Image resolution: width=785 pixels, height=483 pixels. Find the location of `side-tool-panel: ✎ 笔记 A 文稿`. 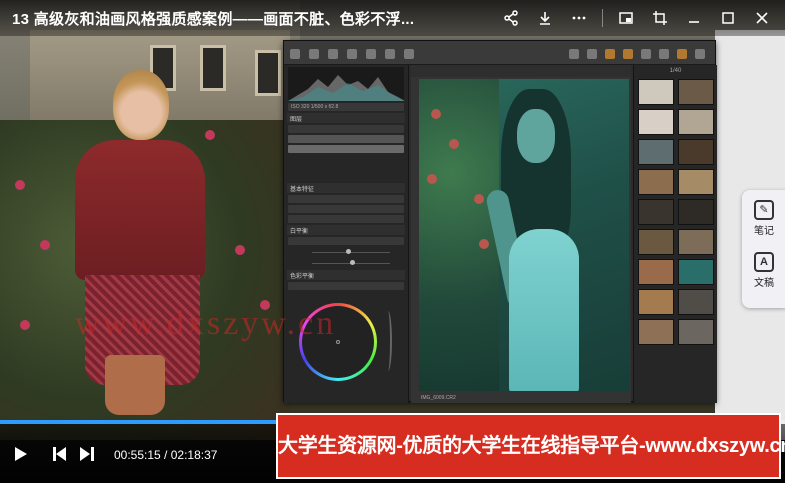

side-tool-panel: ✎ 笔记 A 文稿 is located at coordinates (763, 249).